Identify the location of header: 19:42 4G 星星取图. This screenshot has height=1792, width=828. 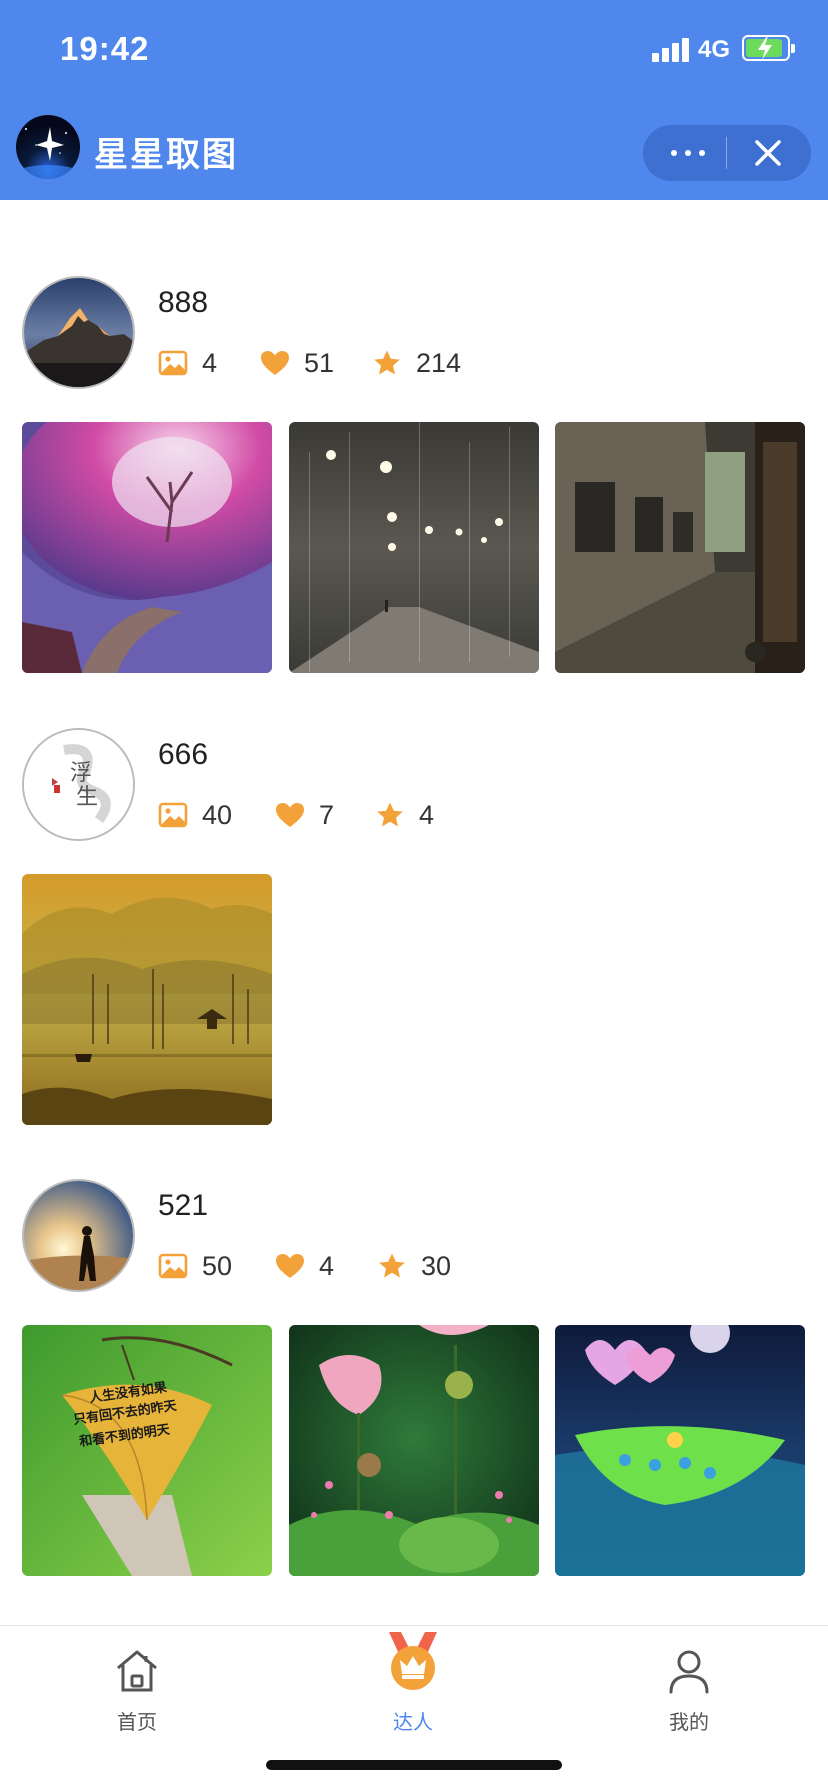
(414, 100).